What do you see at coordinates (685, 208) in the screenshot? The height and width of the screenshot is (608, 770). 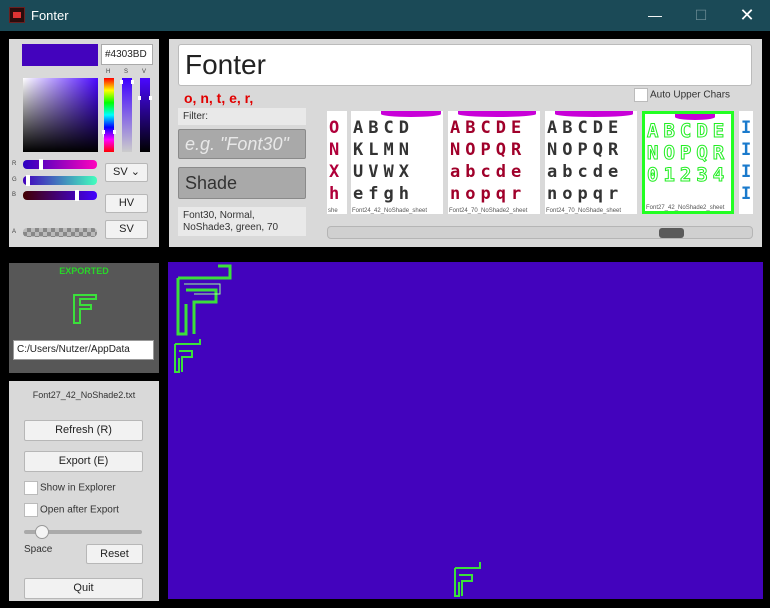 I see `sheet-caption: Font27_42_NoShade2_sheet` at bounding box center [685, 208].